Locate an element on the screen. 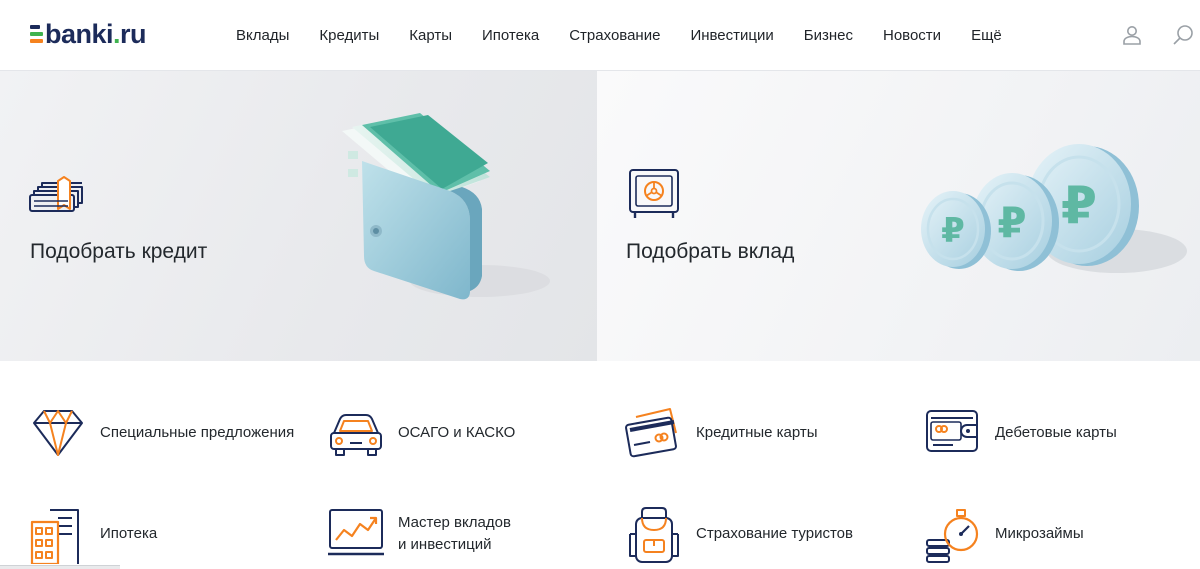 The height and width of the screenshot is (569, 1200). nav-item-business: Бизнес is located at coordinates (828, 35).